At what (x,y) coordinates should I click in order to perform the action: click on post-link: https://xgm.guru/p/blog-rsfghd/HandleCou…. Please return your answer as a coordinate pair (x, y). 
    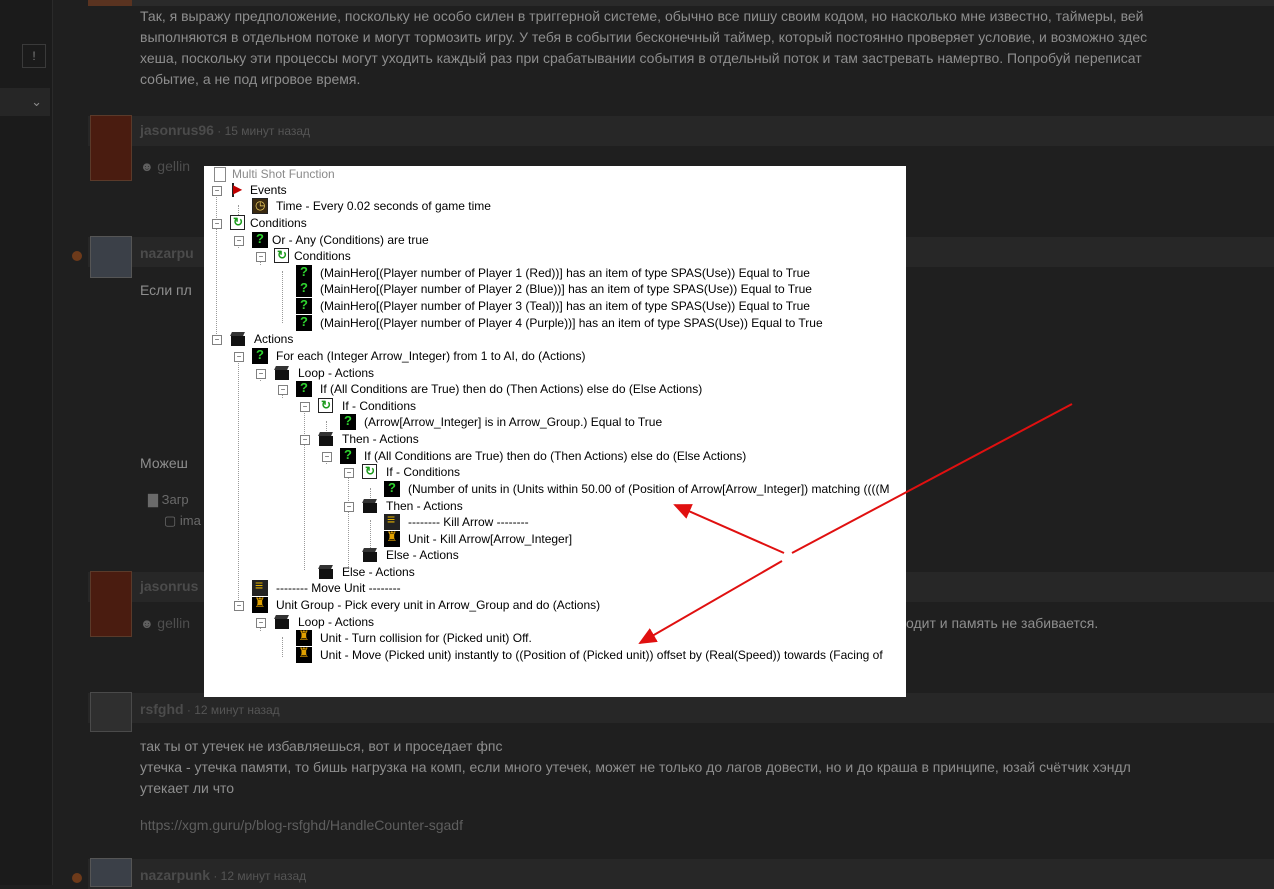
    Looking at the image, I should click on (301, 825).